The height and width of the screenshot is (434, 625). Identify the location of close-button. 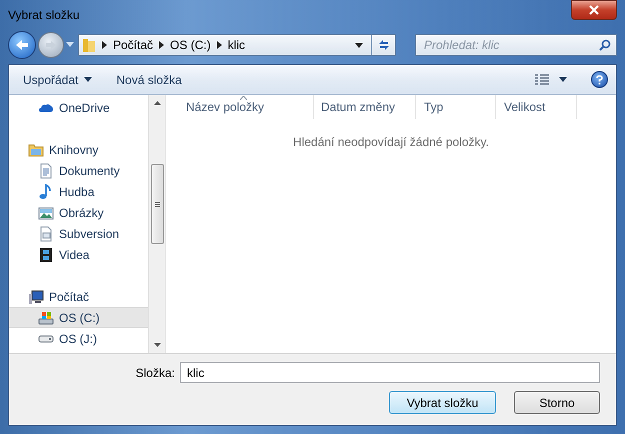
(594, 10).